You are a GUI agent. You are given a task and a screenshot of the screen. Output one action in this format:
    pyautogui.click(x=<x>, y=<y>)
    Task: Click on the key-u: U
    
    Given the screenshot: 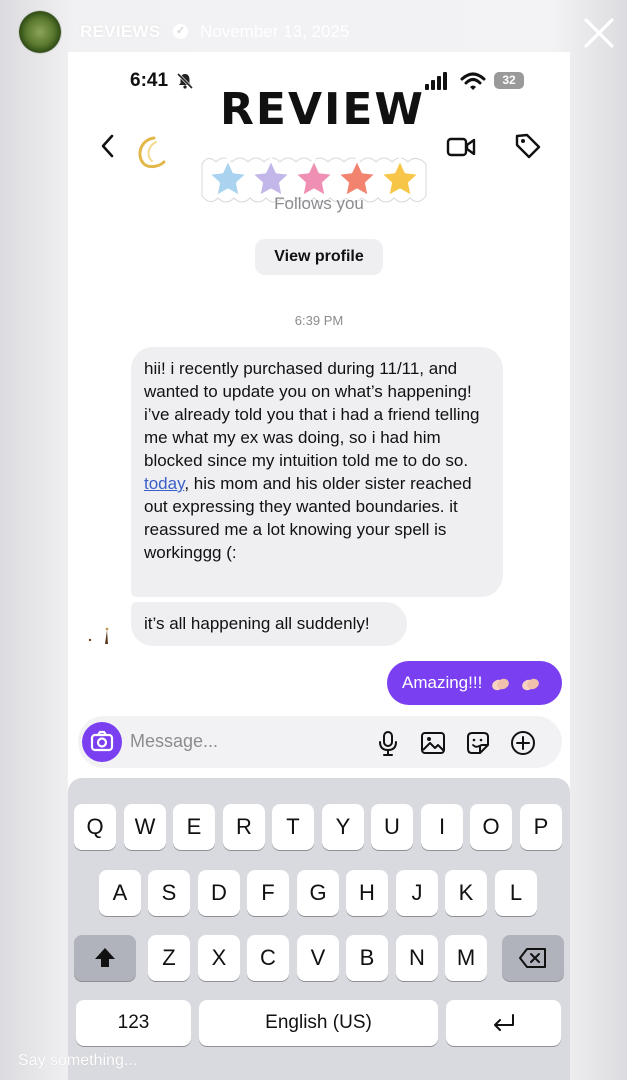 What is the action you would take?
    pyautogui.click(x=392, y=827)
    